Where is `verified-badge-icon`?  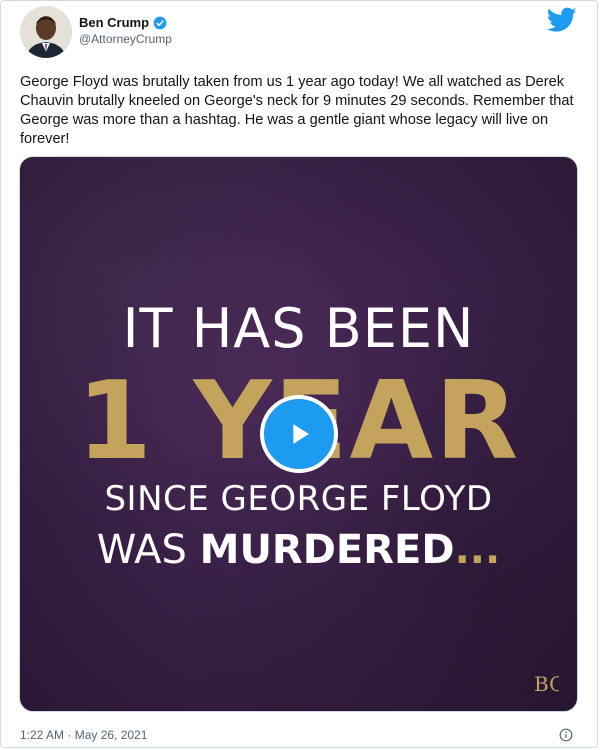
verified-badge-icon is located at coordinates (160, 23).